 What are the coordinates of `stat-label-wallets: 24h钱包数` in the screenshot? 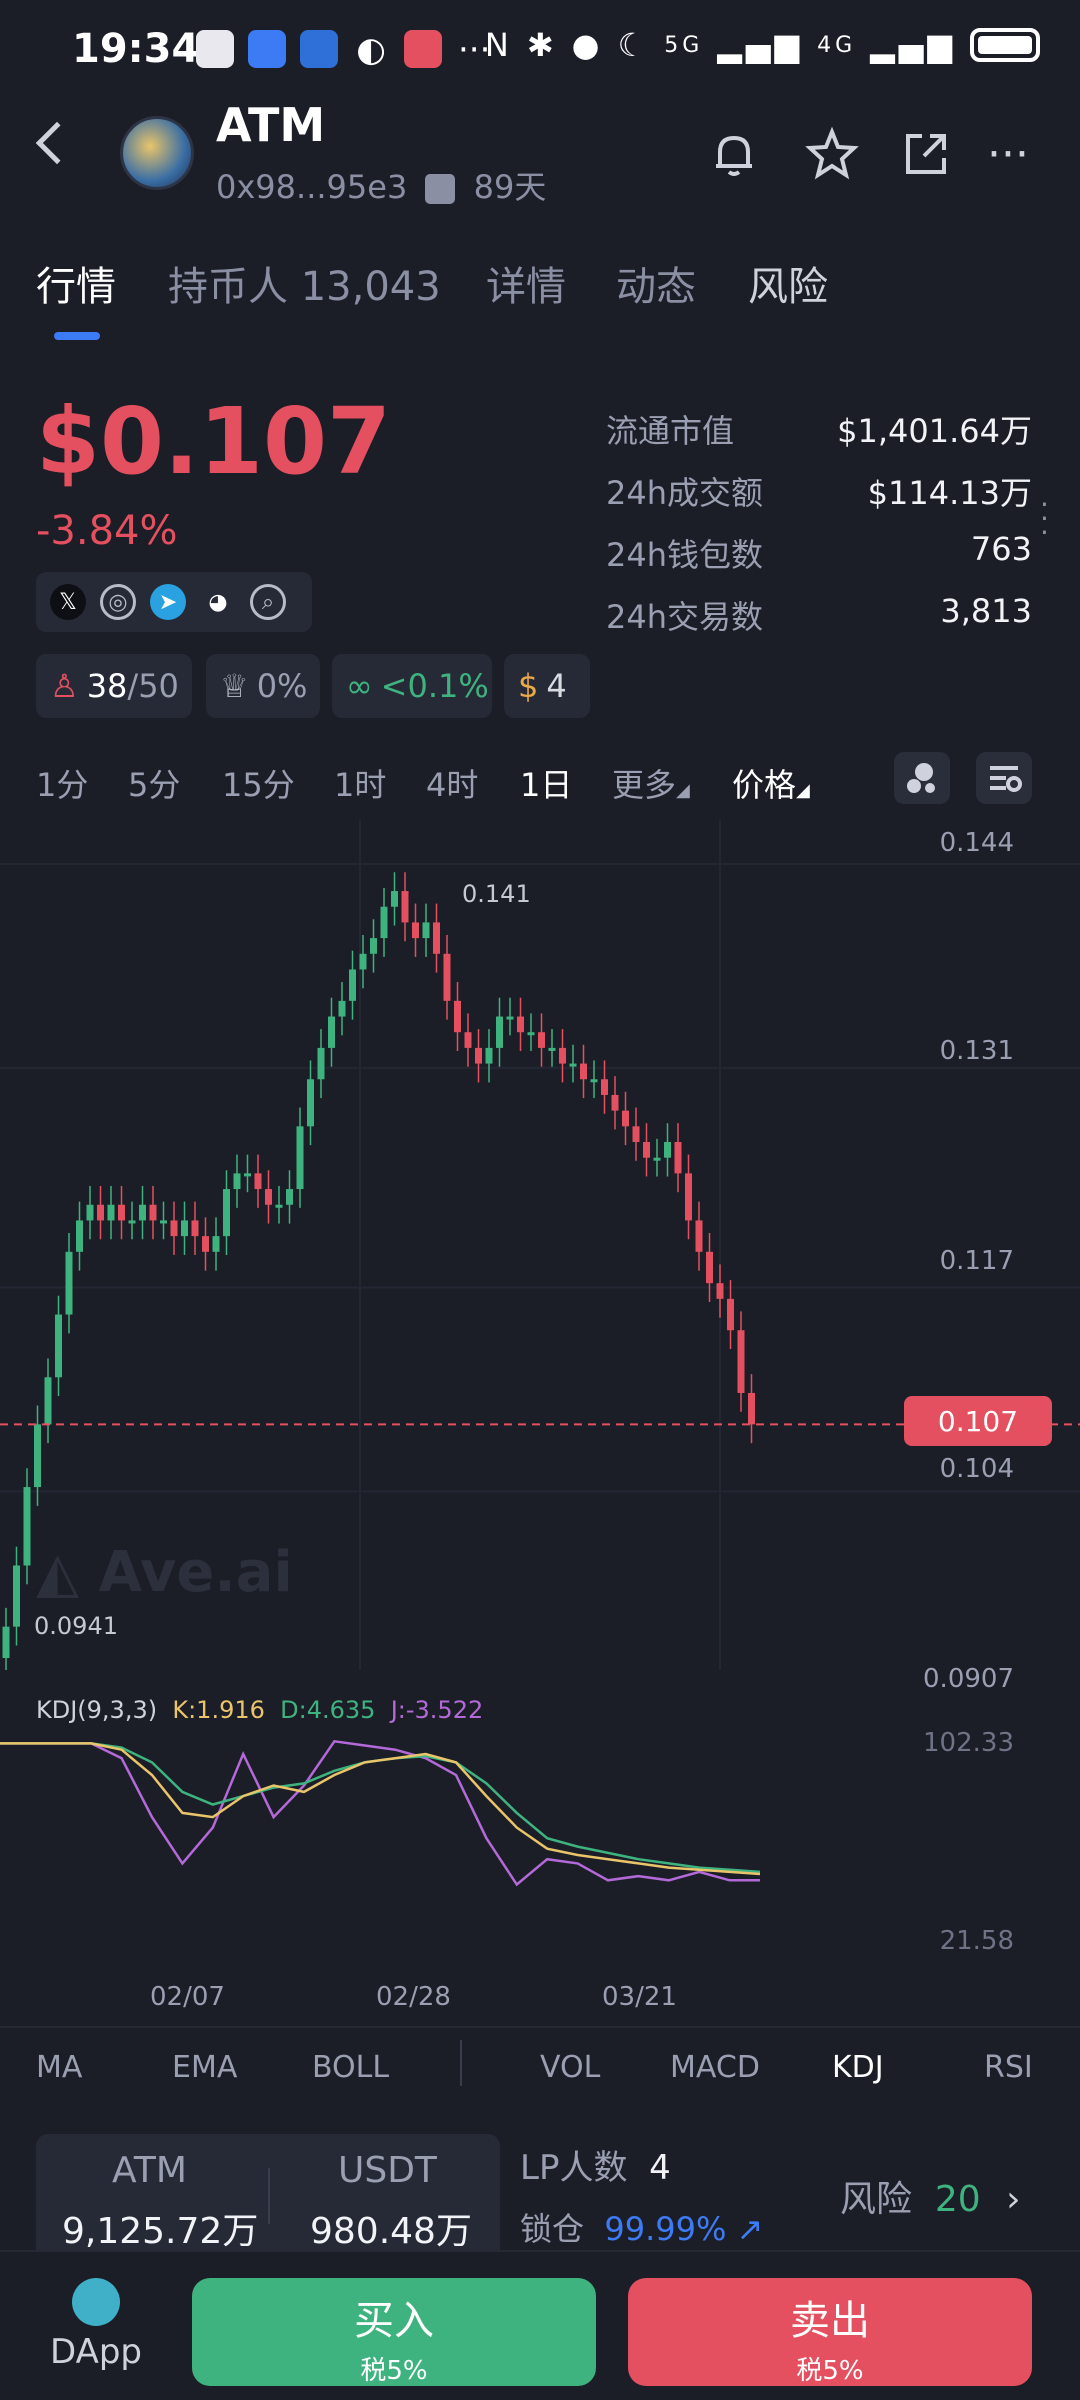 It's located at (685, 555).